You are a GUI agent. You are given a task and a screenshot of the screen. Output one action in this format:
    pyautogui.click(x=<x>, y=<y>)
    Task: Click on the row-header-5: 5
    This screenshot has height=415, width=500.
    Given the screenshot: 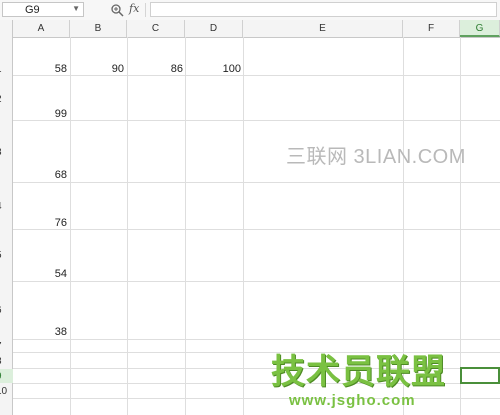 What is the action you would take?
    pyautogui.click(x=4, y=255)
    